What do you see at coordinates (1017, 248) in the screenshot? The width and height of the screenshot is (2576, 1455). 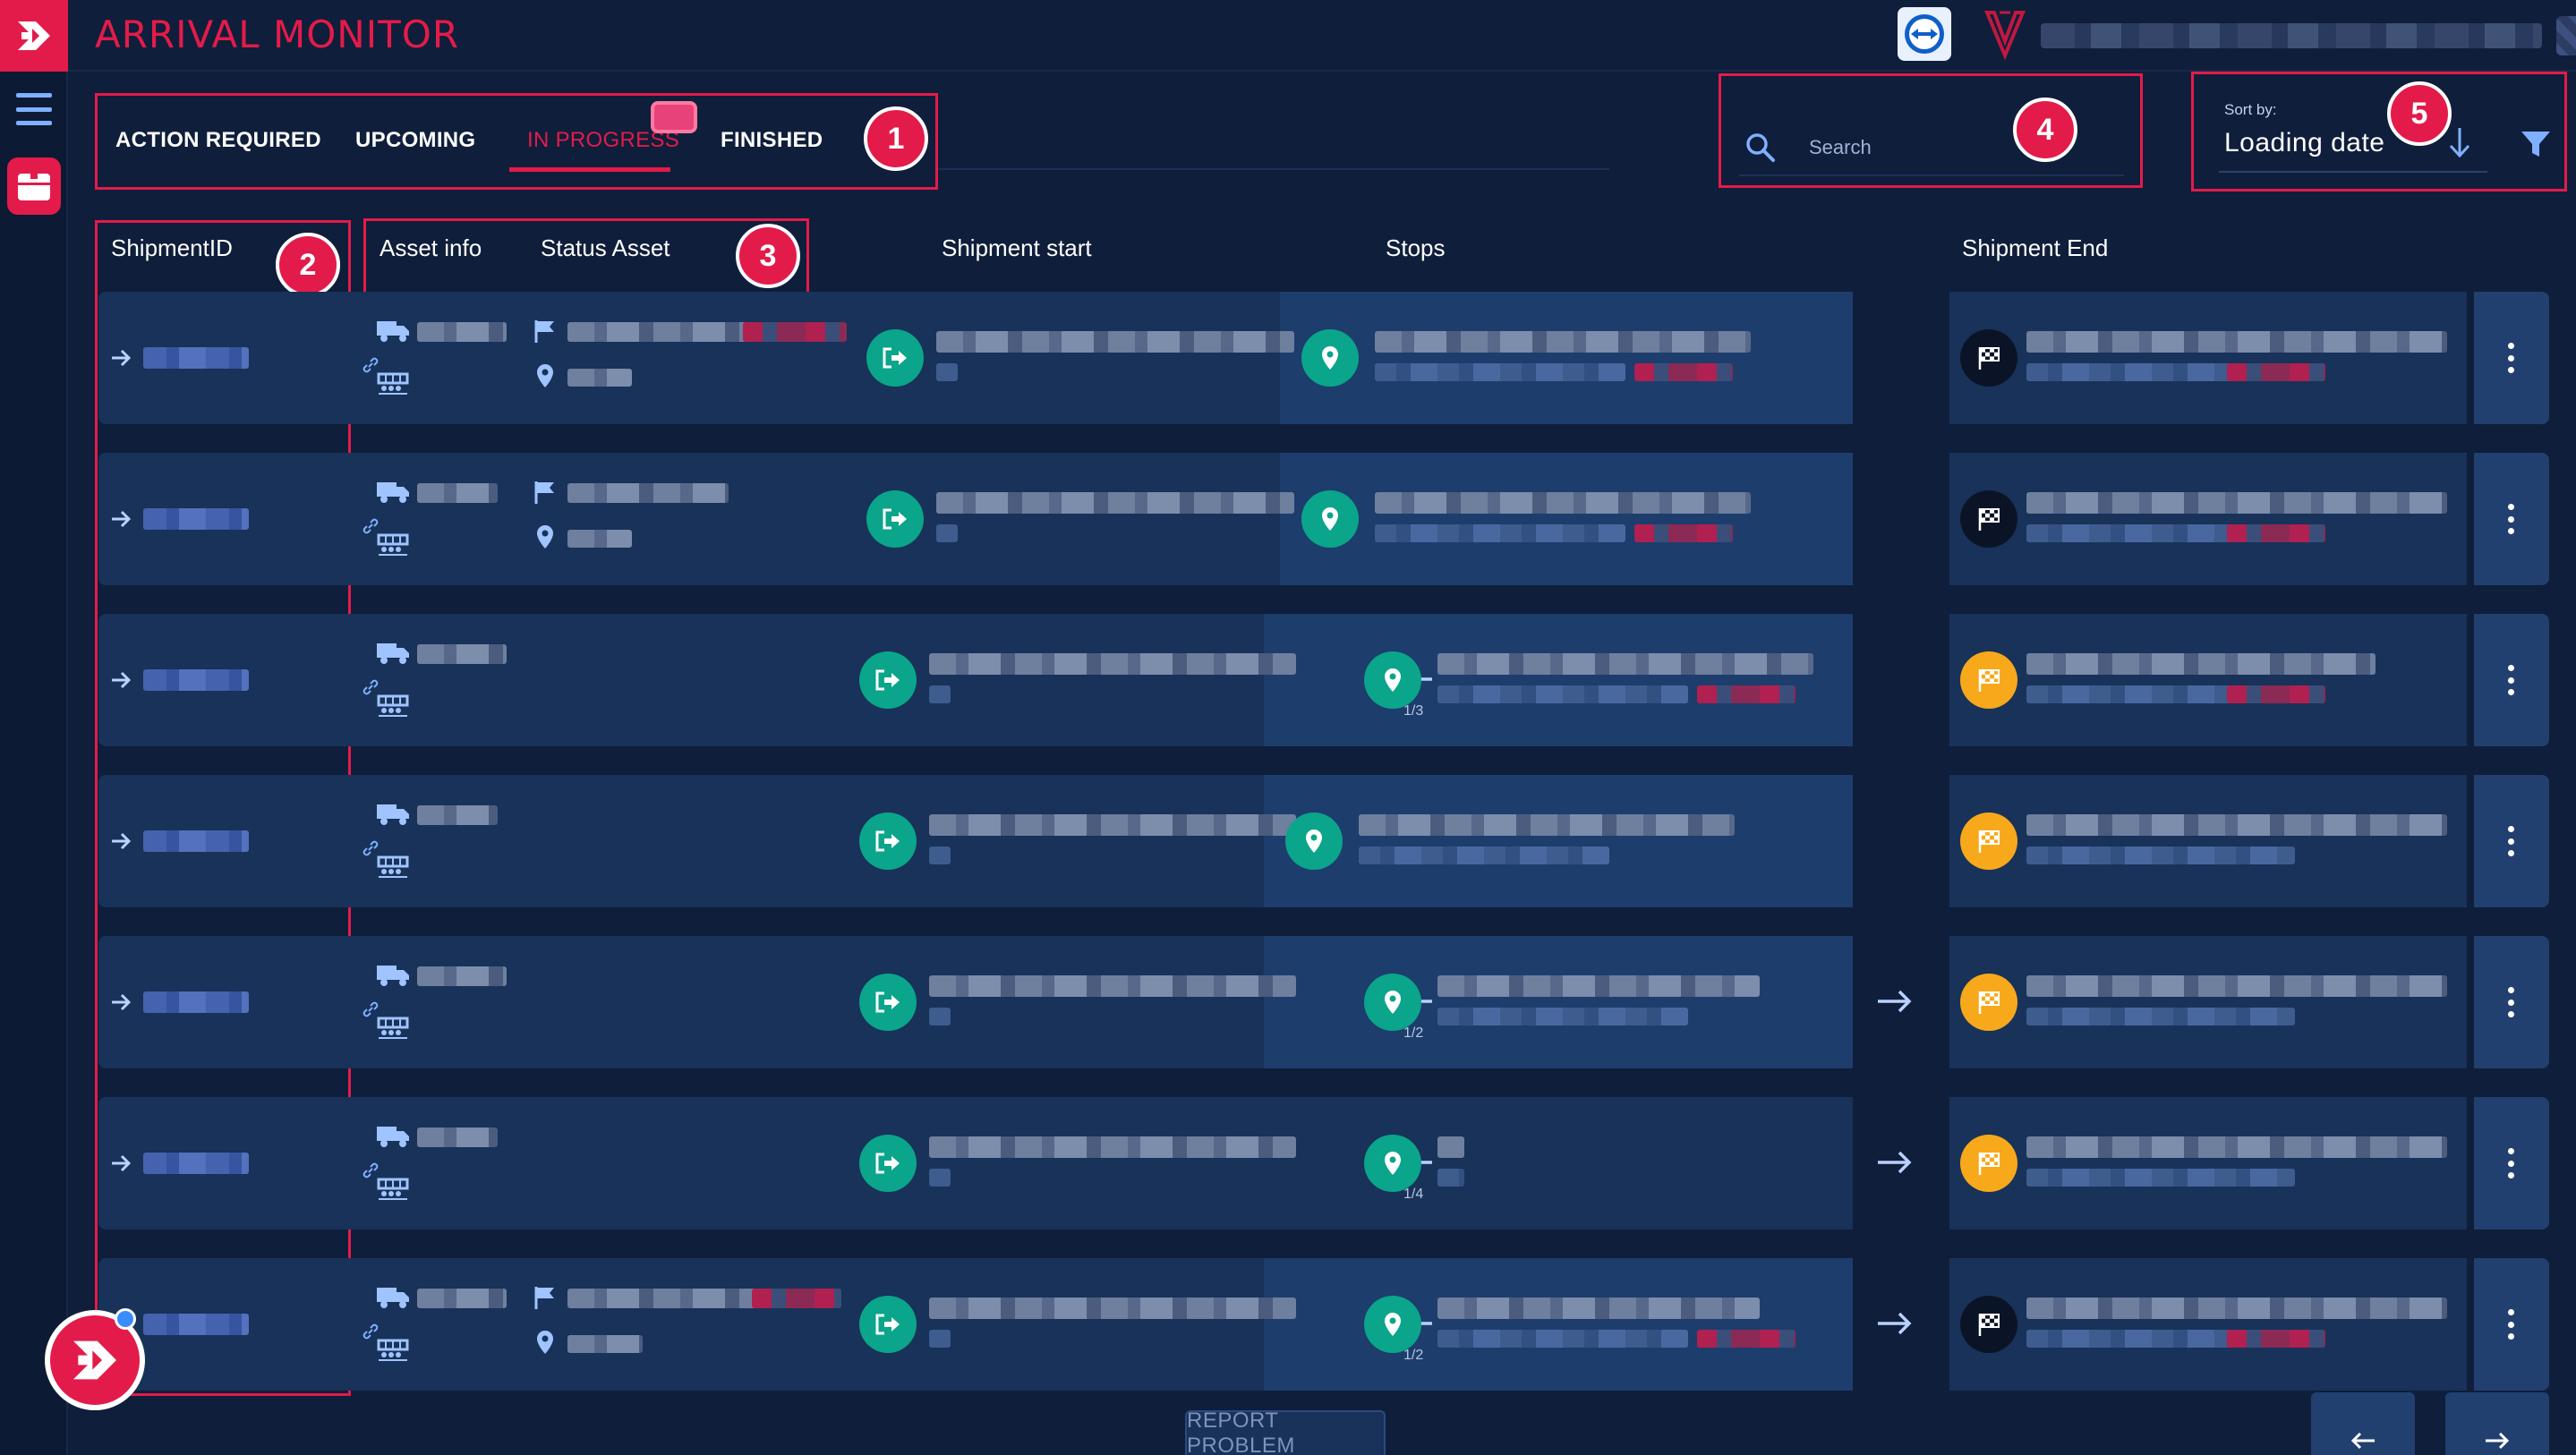 I see `column-header-shipment-start: Shipment start` at bounding box center [1017, 248].